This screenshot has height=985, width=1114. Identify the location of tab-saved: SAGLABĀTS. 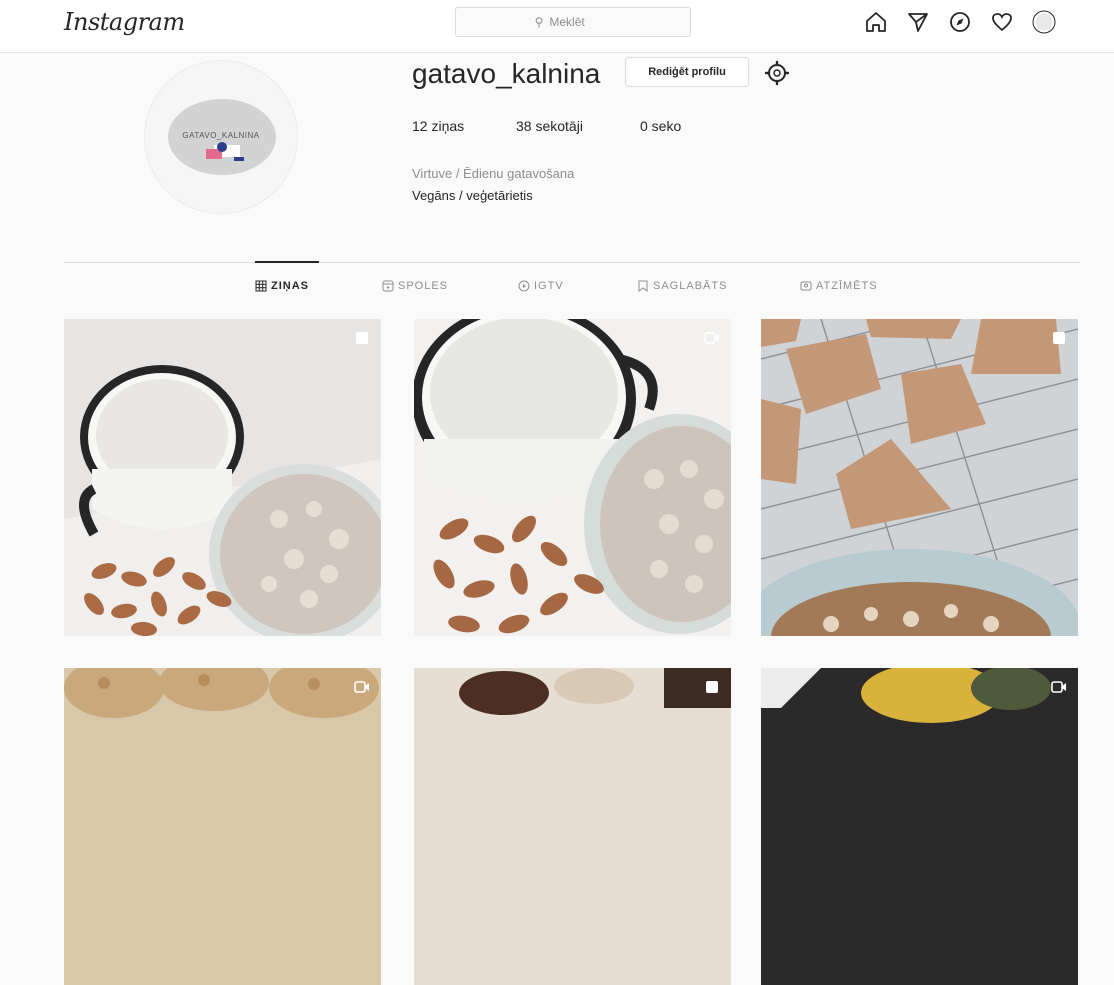
(682, 286).